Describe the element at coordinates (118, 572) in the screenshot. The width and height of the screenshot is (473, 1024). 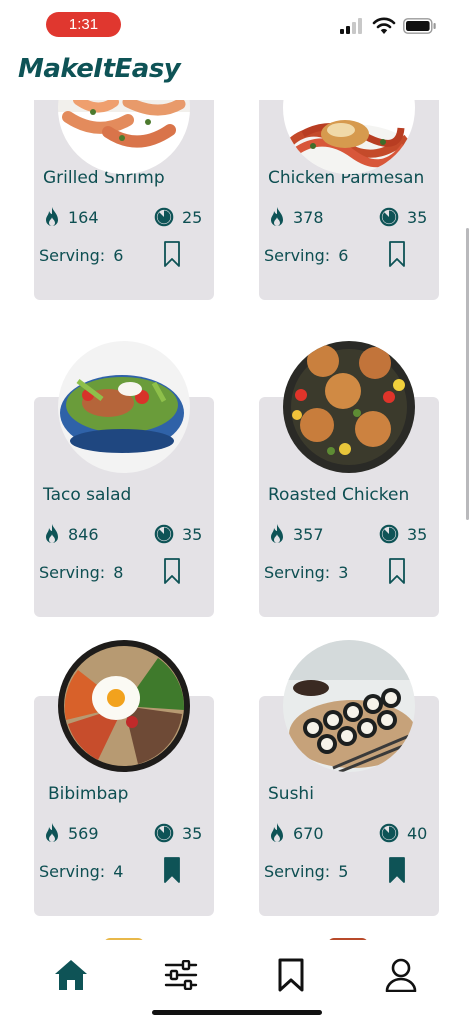
I see `serving-value: 8` at that location.